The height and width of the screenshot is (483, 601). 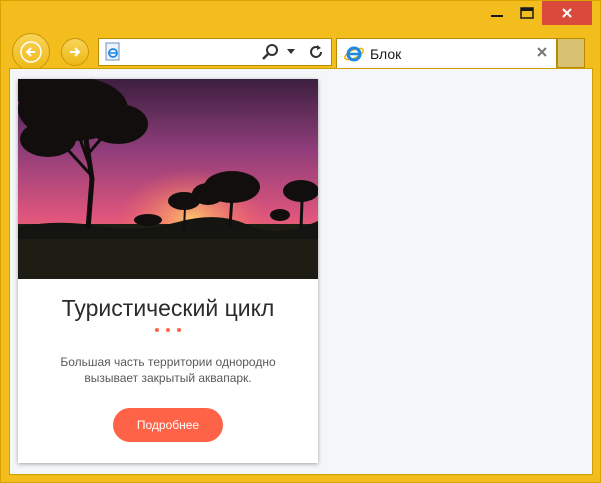 What do you see at coordinates (168, 308) in the screenshot?
I see `card-title: Туристический цикл` at bounding box center [168, 308].